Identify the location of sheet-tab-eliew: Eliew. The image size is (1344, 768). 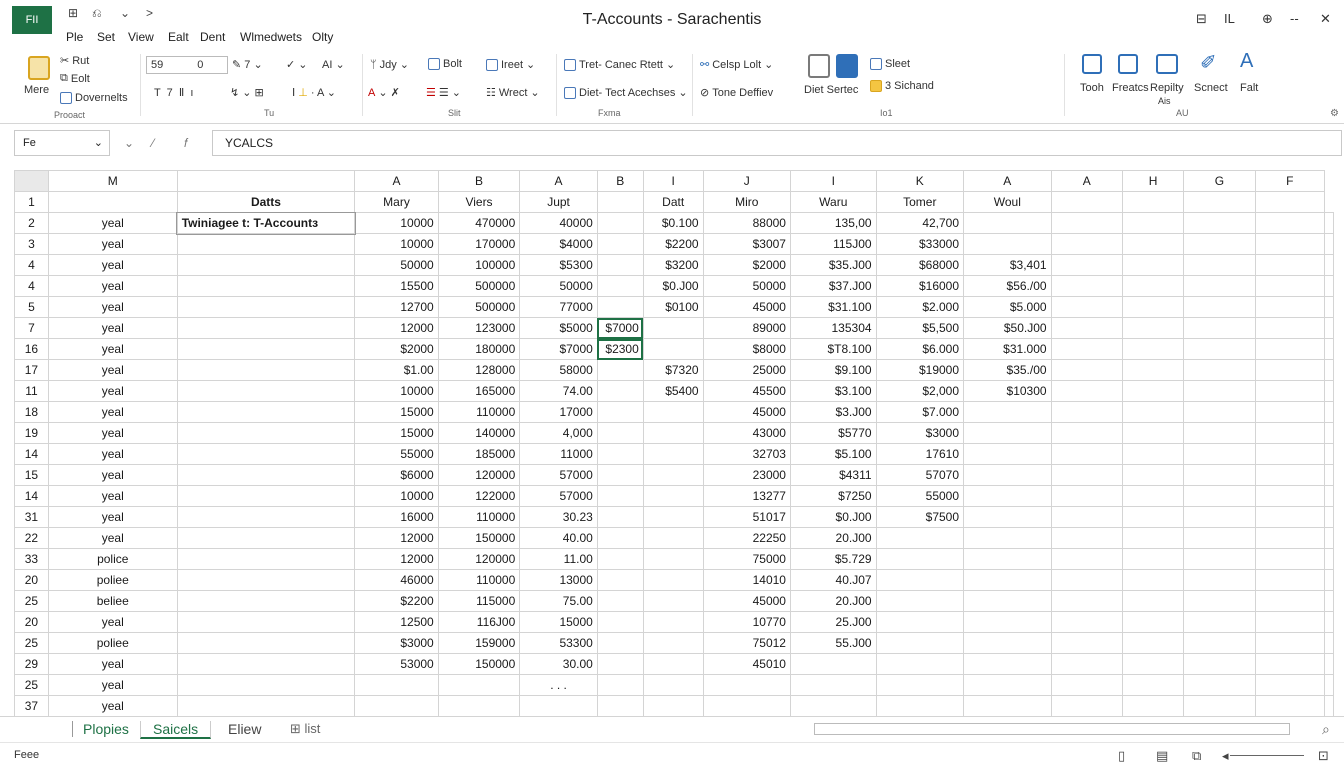
(244, 729).